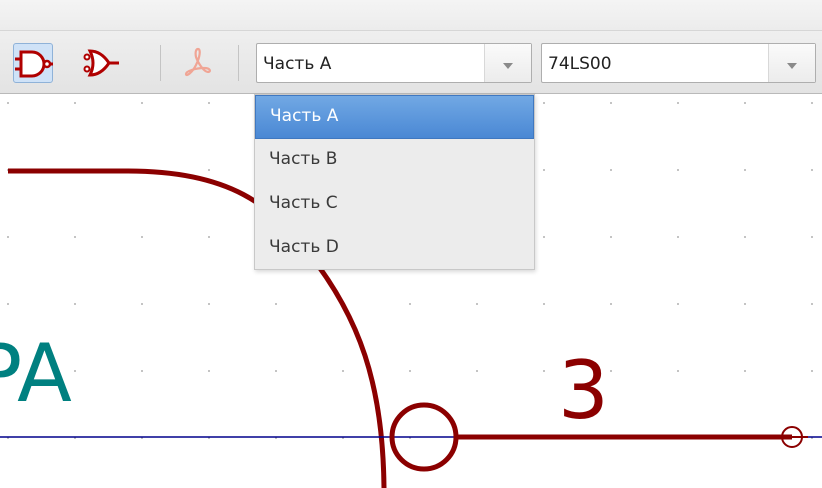  What do you see at coordinates (411, 15) in the screenshot?
I see `window-title-strip` at bounding box center [411, 15].